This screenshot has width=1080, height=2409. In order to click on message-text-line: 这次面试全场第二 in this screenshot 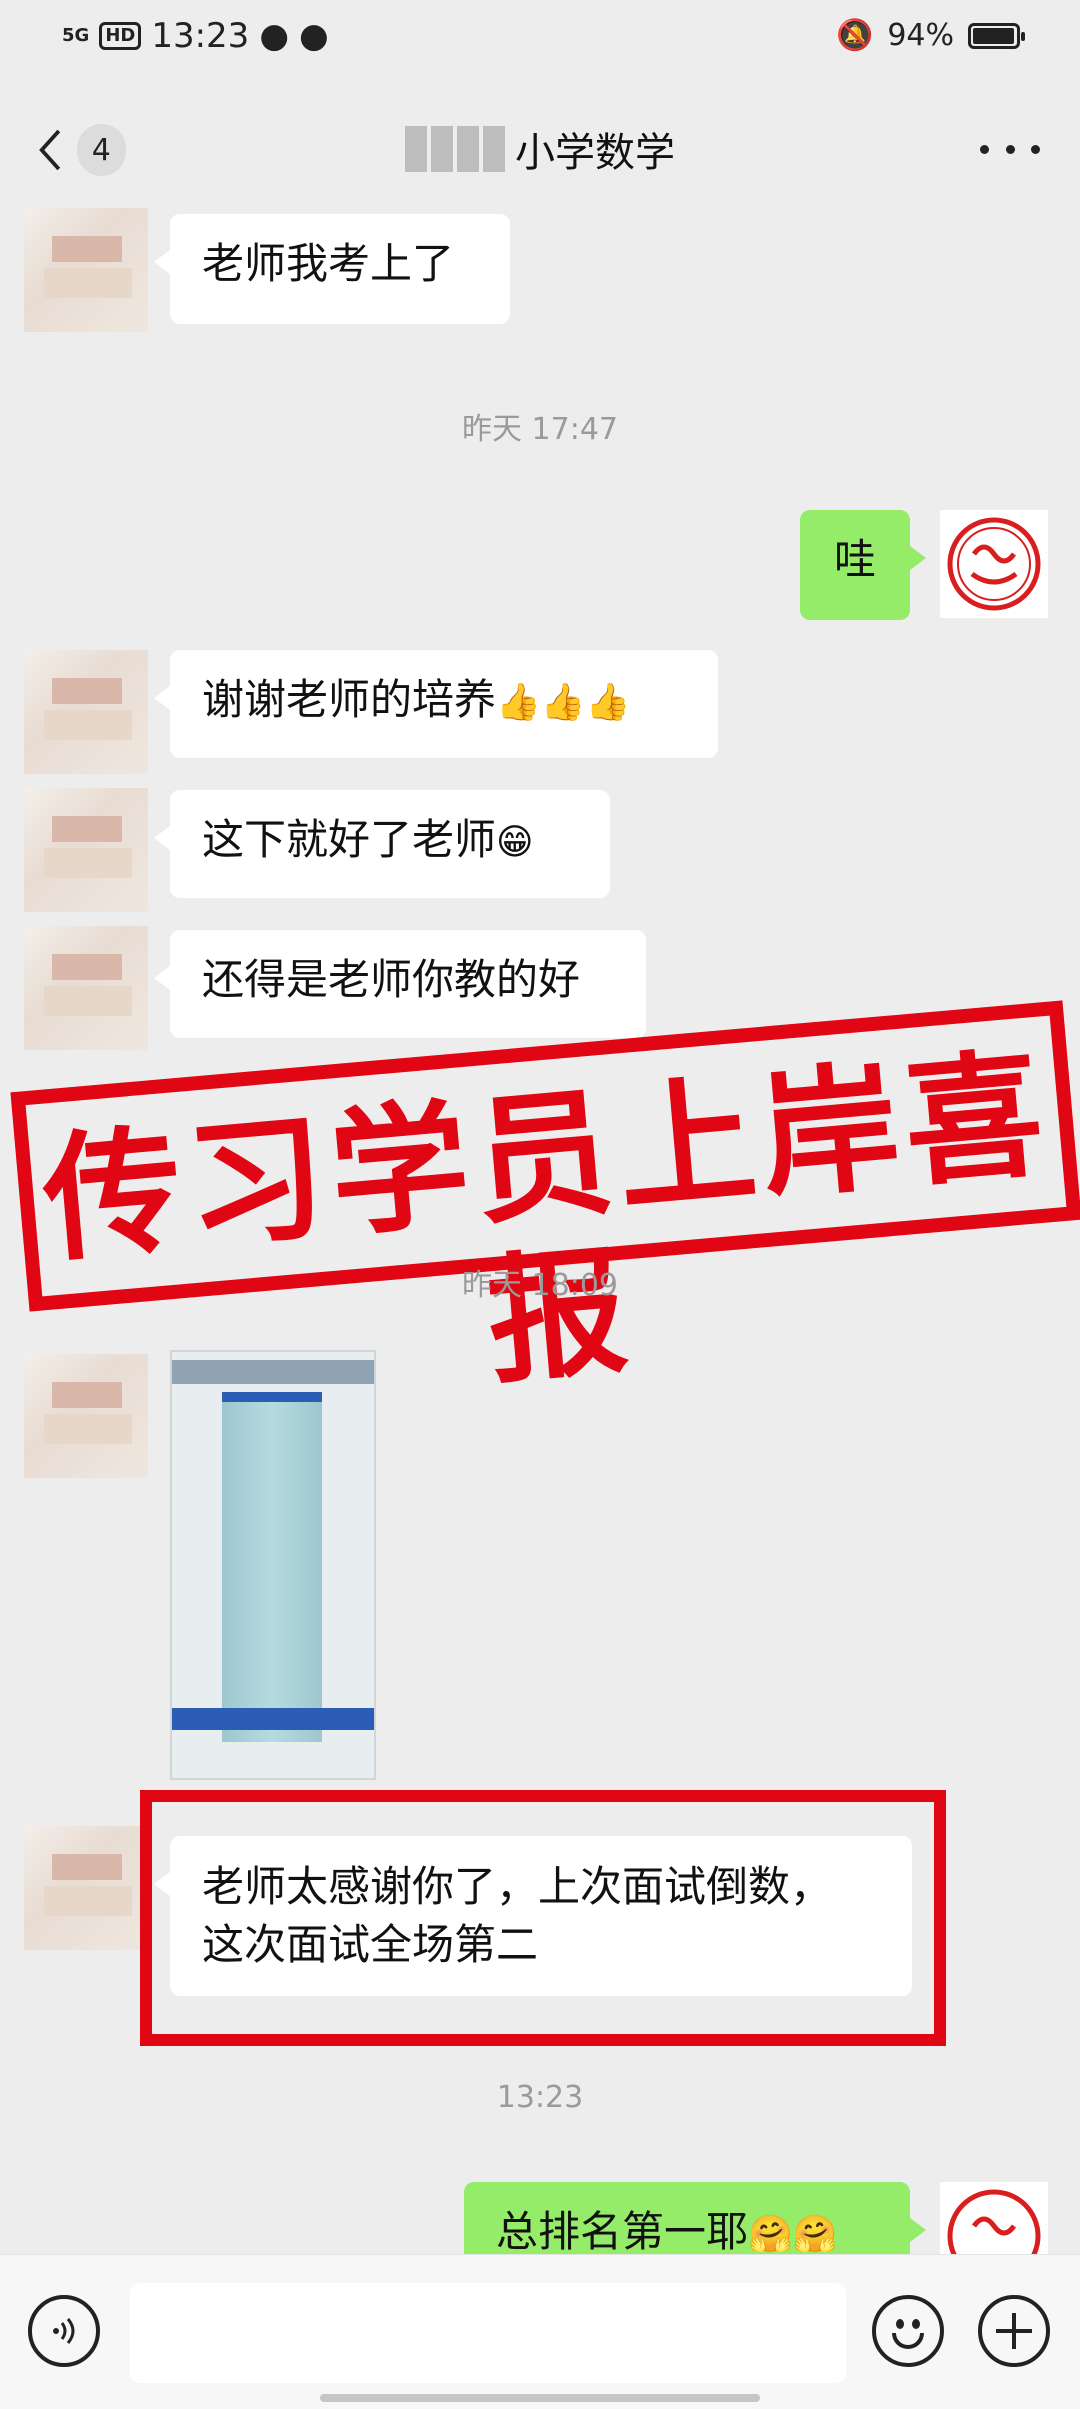, I will do `click(370, 1944)`.